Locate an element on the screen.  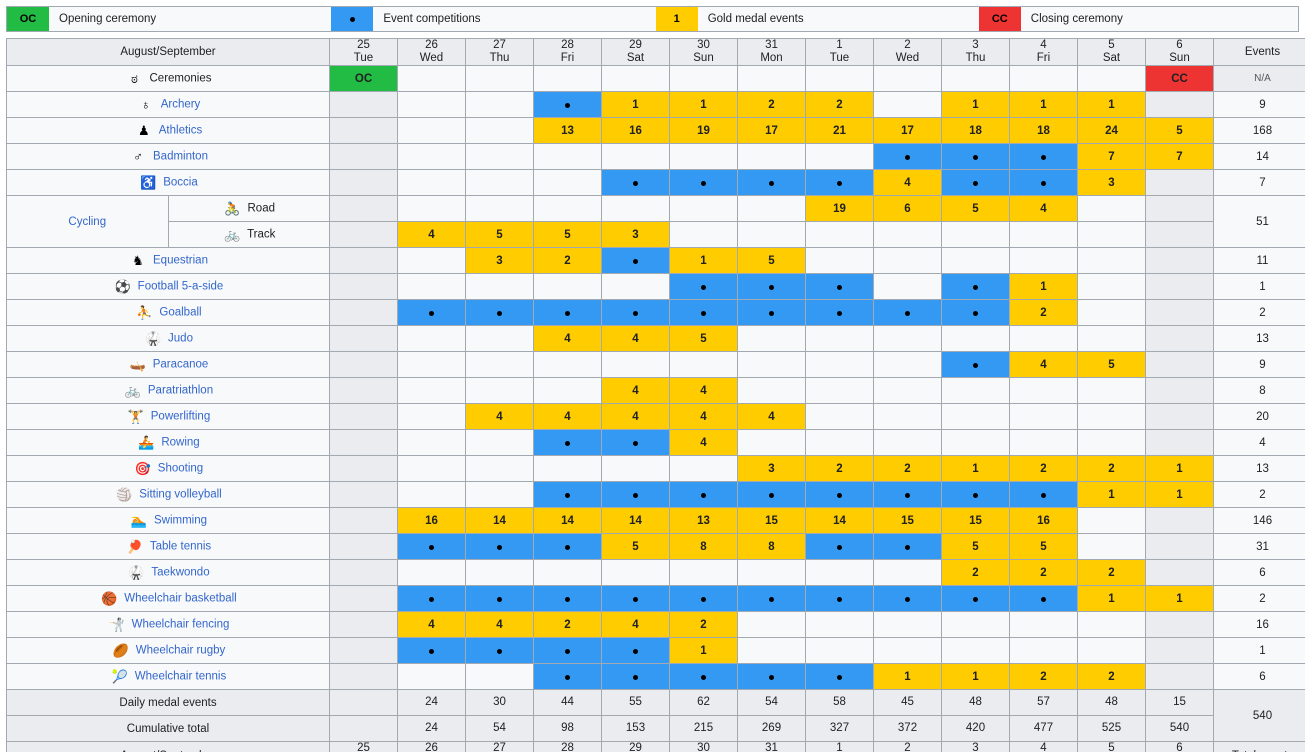
sport-label-wheelchair-basketball: 🏀 Wheelchair basketball is located at coordinates (168, 599).